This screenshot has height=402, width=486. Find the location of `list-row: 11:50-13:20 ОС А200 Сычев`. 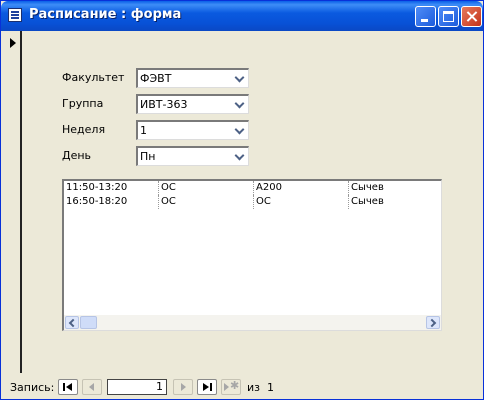

list-row: 11:50-13:20 ОС А200 Сычев is located at coordinates (252, 188).